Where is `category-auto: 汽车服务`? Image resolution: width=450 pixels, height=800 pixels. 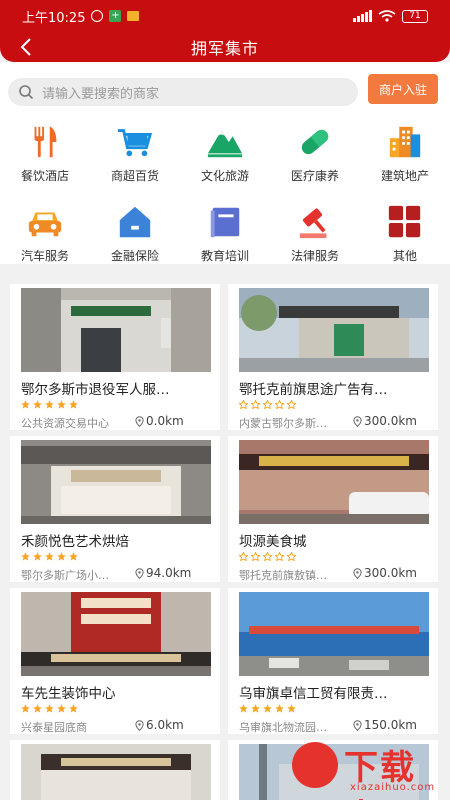
category-auto: 汽车服务 is located at coordinates (45, 240).